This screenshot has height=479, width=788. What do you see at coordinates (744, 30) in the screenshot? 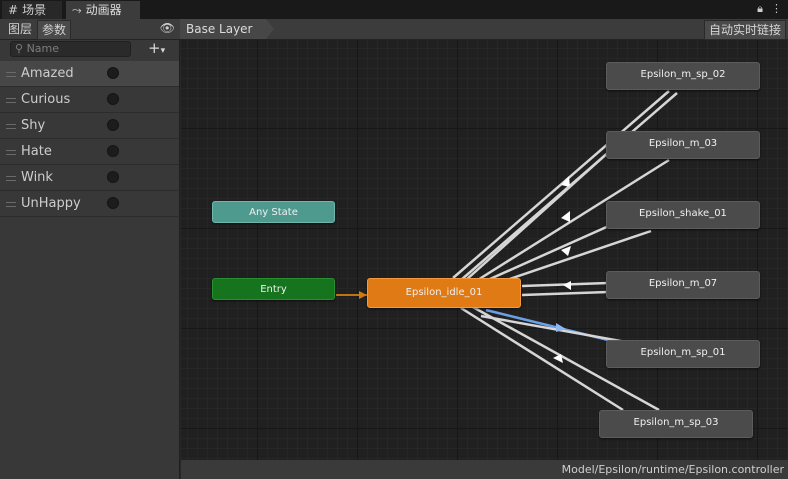
I see `auto-live-link-button: 自动实时链接` at bounding box center [744, 30].